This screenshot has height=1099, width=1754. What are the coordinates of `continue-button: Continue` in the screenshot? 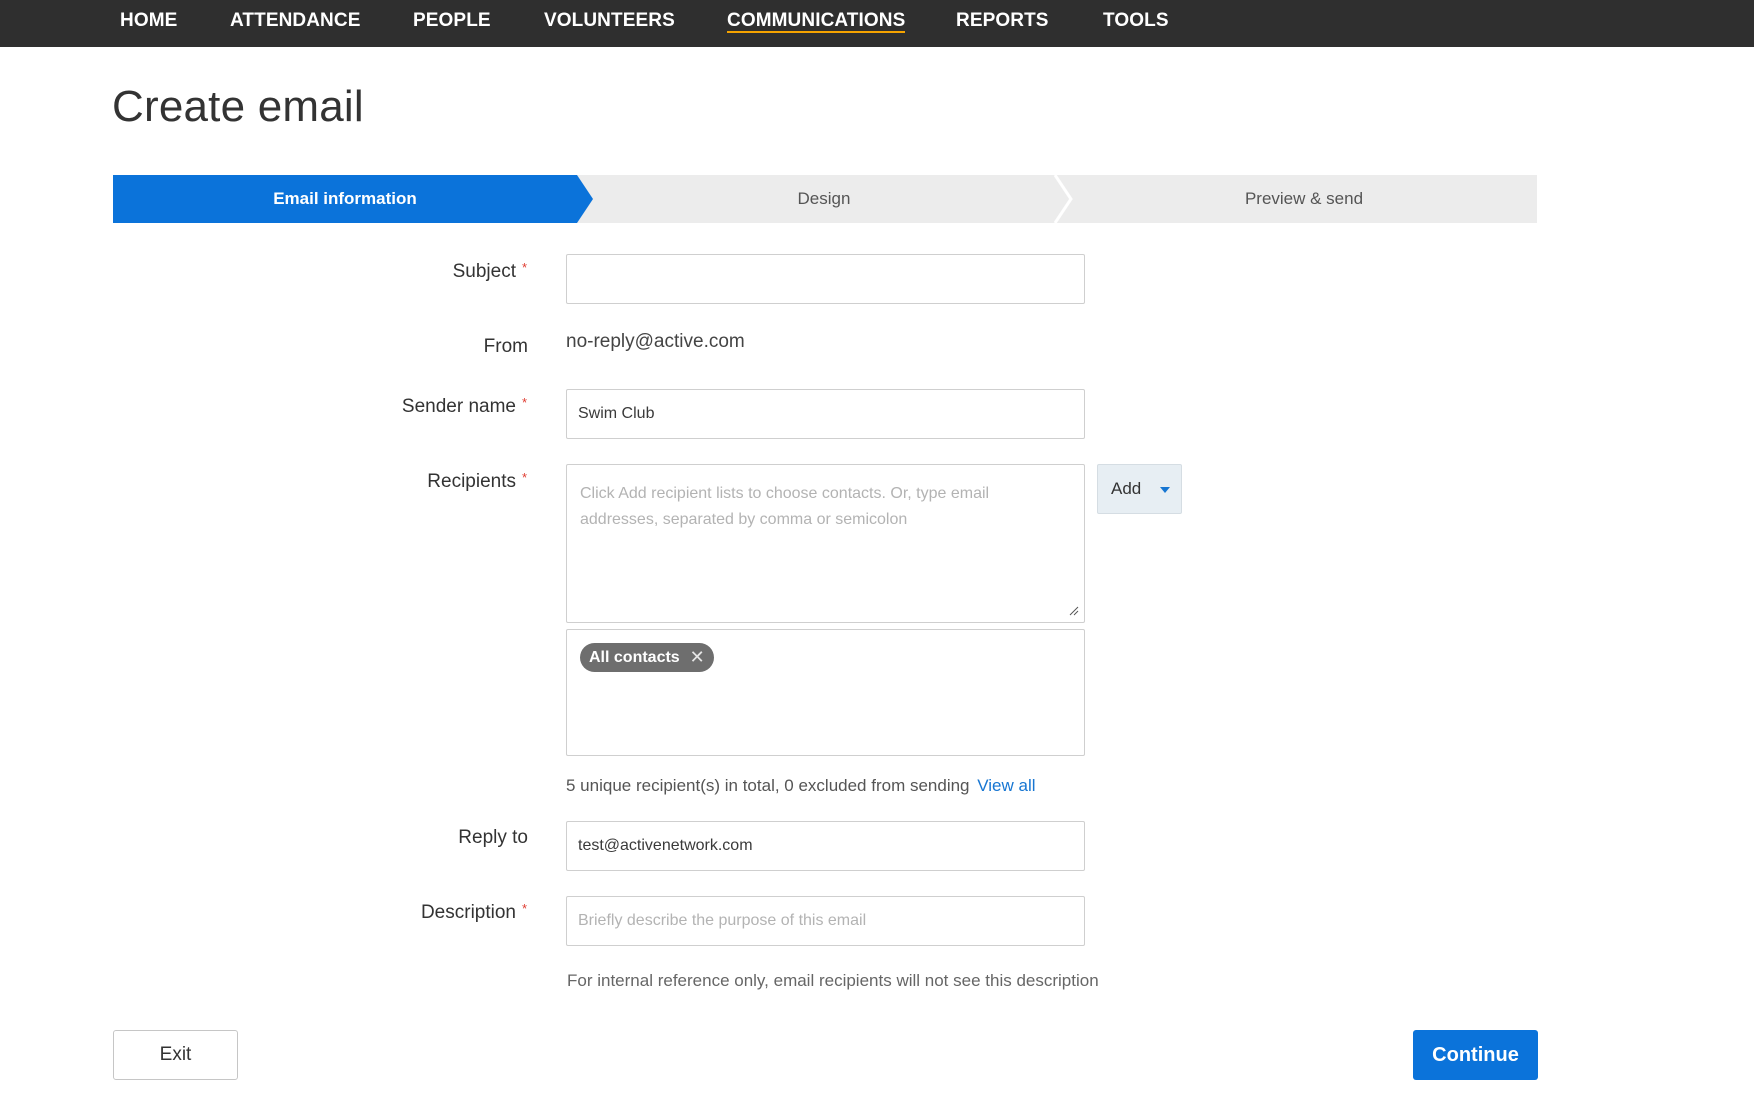 It's located at (1475, 1055).